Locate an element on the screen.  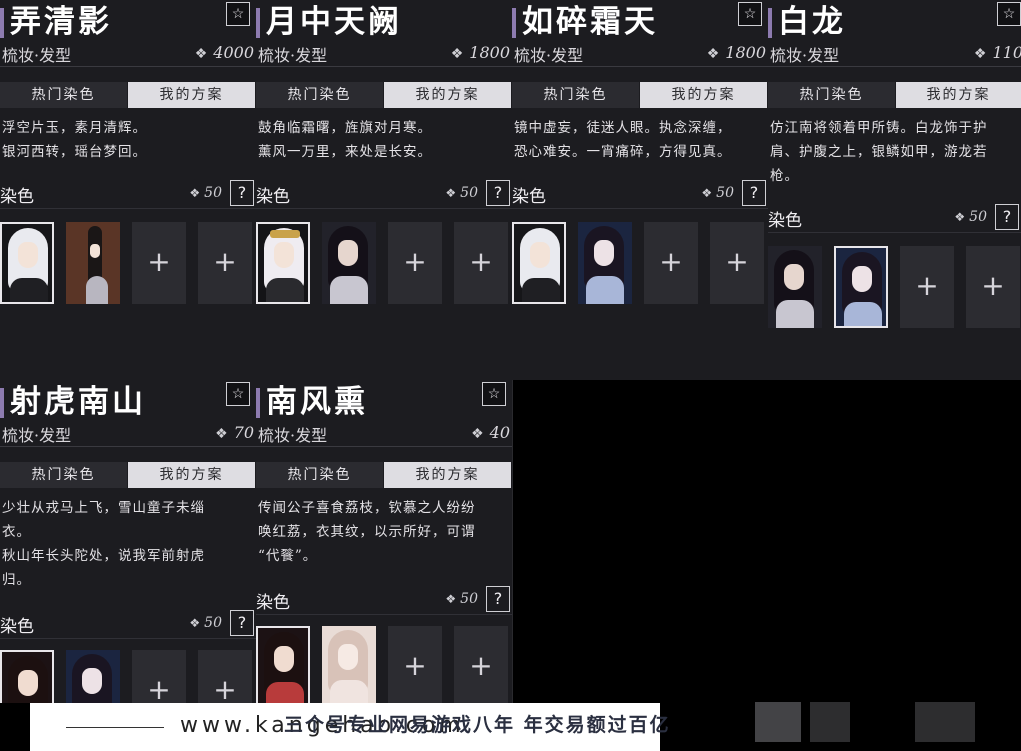
card-price: ❖ 1800 is located at coordinates (736, 52).